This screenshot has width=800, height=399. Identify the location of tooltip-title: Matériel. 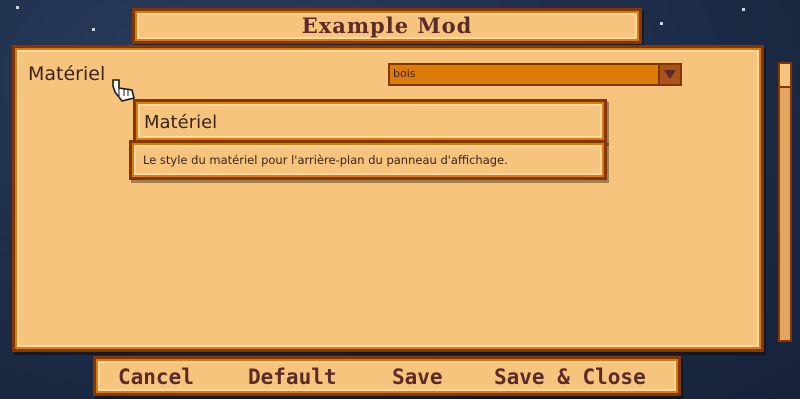
(181, 122).